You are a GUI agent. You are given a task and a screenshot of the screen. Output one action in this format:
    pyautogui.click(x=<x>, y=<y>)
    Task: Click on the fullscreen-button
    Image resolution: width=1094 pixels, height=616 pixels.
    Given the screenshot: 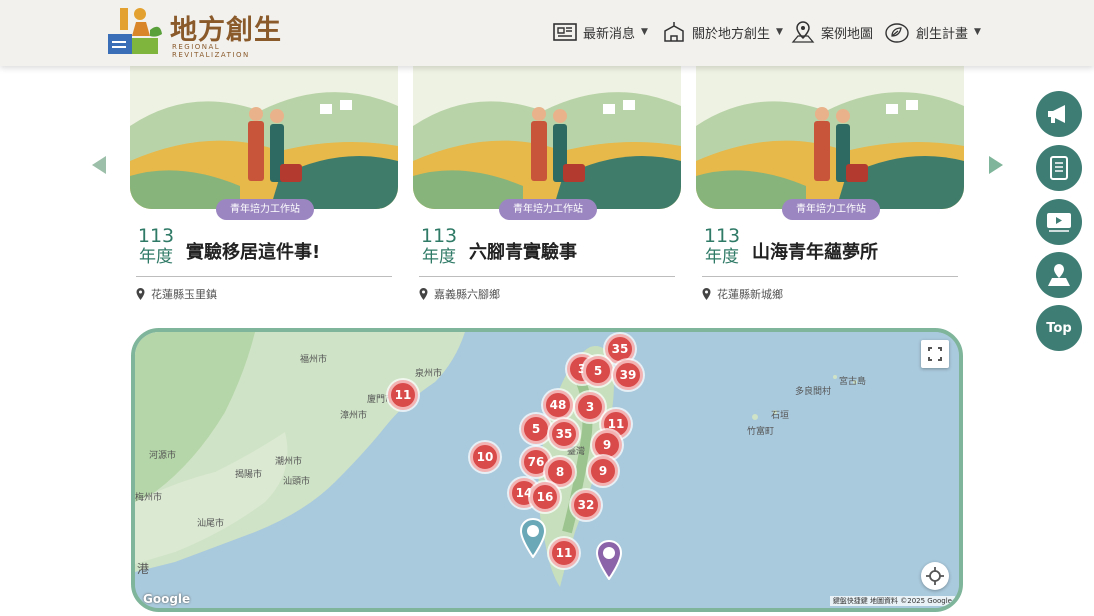 What is the action you would take?
    pyautogui.click(x=935, y=354)
    